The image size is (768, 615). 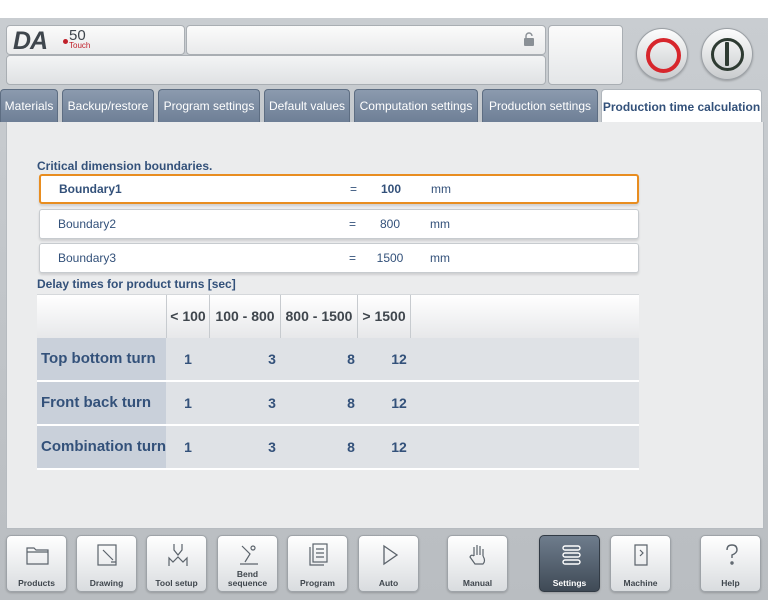 I want to click on header-corner, so click(x=102, y=316).